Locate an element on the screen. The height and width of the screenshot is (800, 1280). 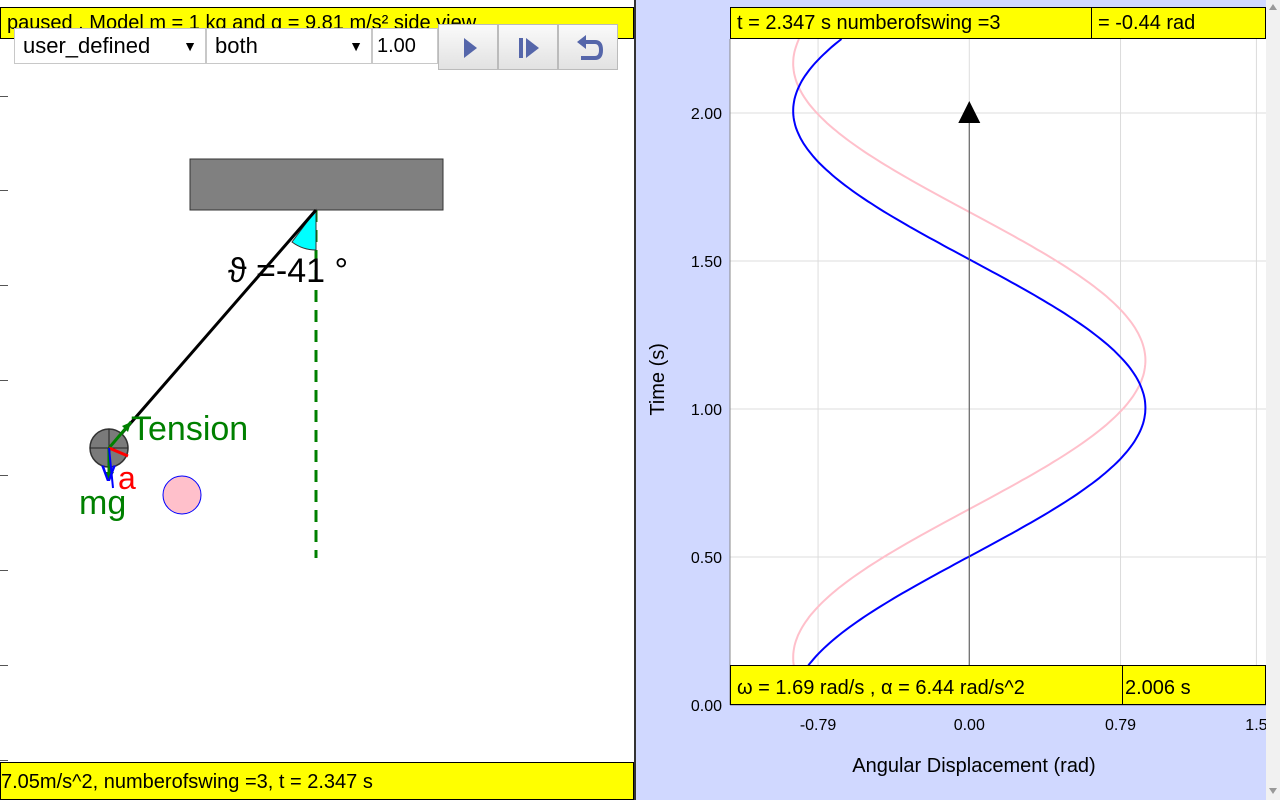
scroll-down-icon is located at coordinates (1273, 791).